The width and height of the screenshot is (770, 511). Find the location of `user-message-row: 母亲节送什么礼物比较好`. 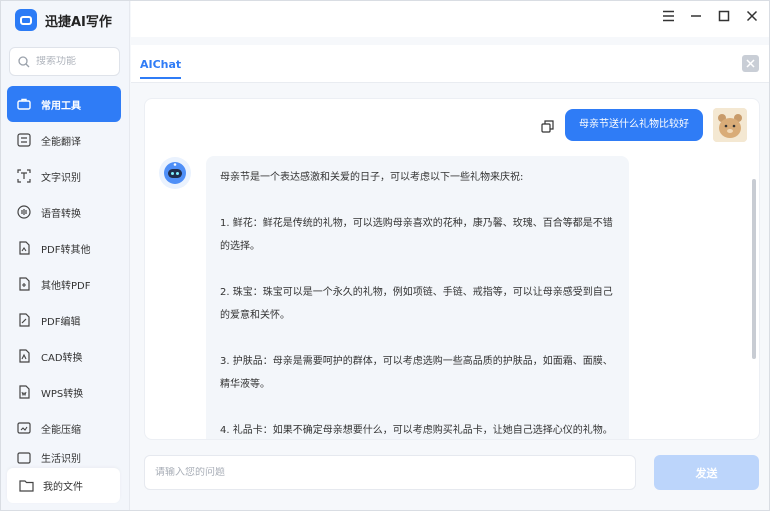

user-message-row: 母亲节送什么礼物比较好 is located at coordinates (644, 125).